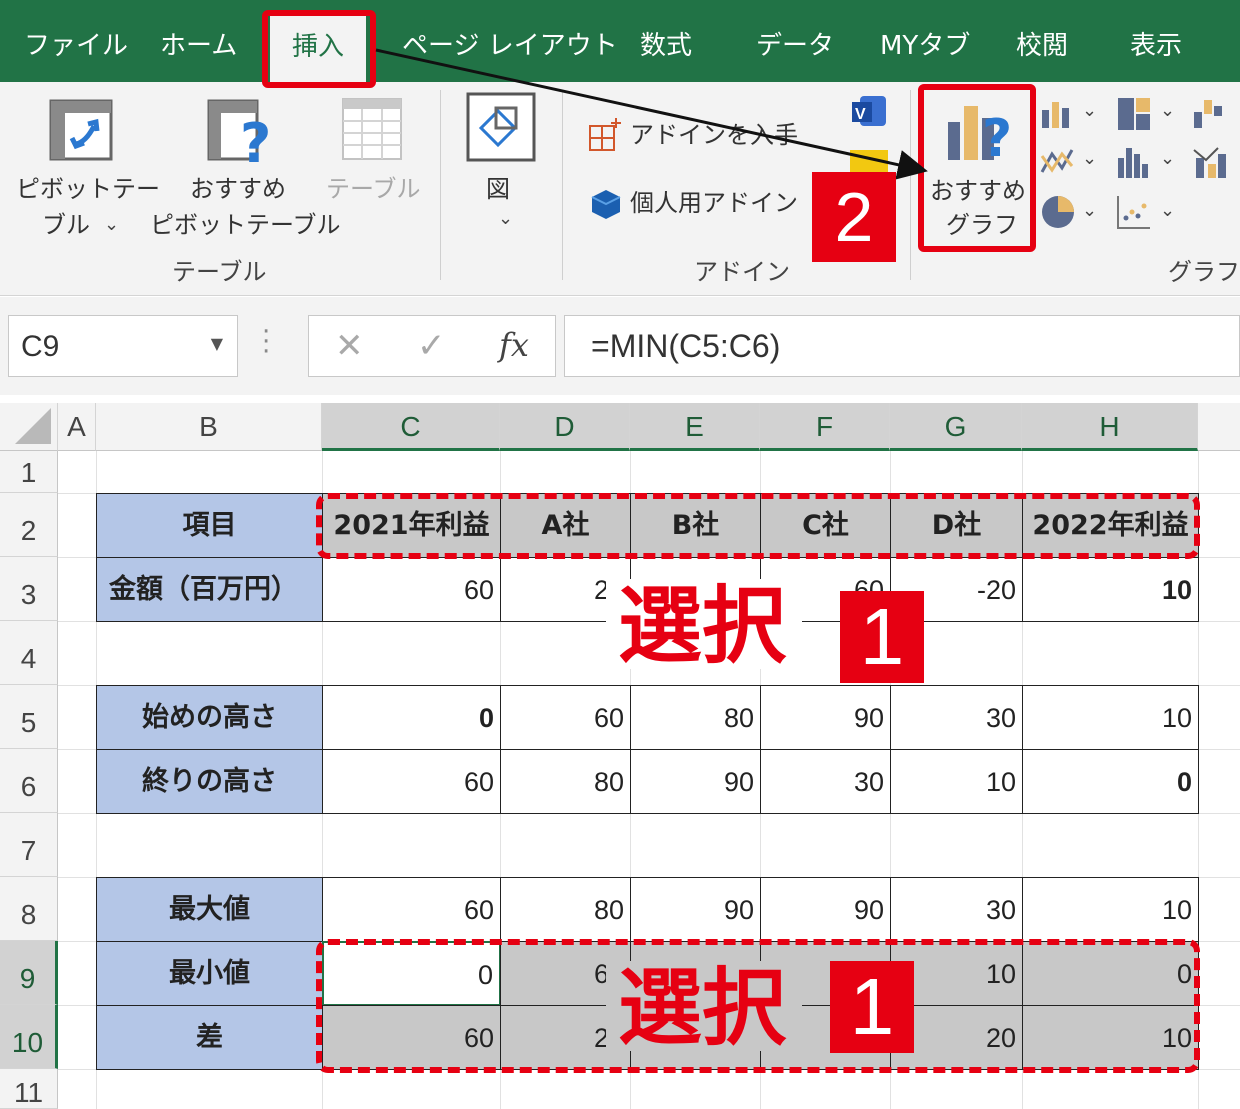 The image size is (1240, 1109). I want to click on row-header-4: 4, so click(29, 653).